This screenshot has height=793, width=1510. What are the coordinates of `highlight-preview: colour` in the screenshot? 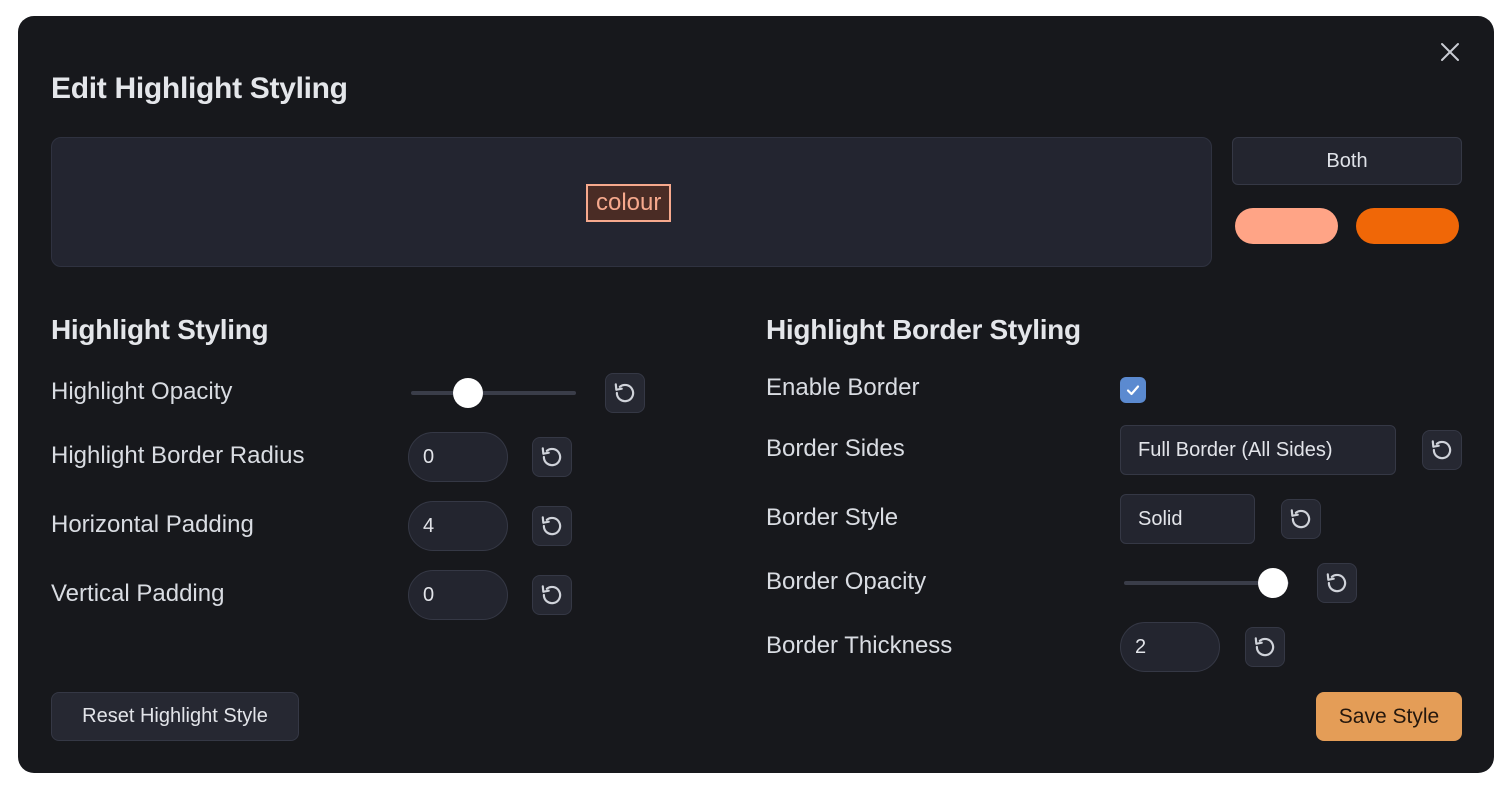 It's located at (631, 202).